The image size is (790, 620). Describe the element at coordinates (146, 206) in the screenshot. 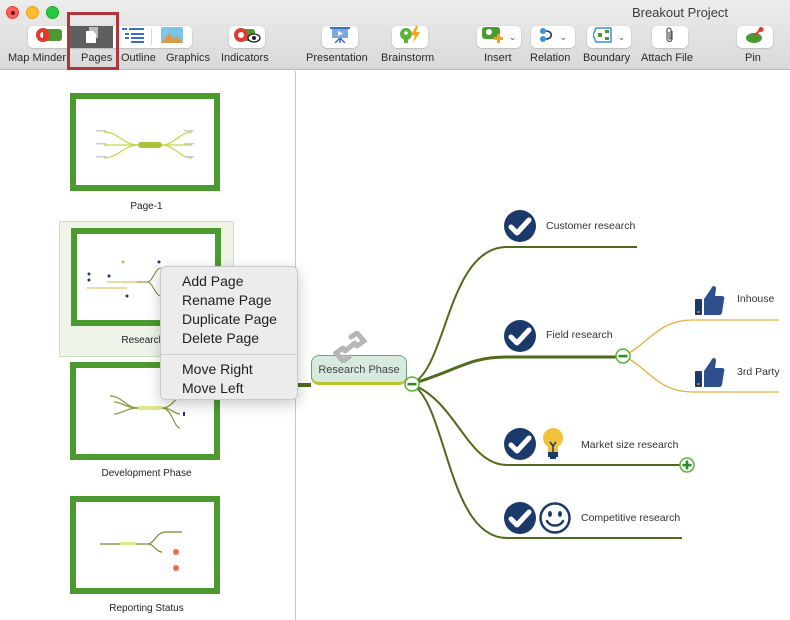

I see `page-name: Page-1` at that location.